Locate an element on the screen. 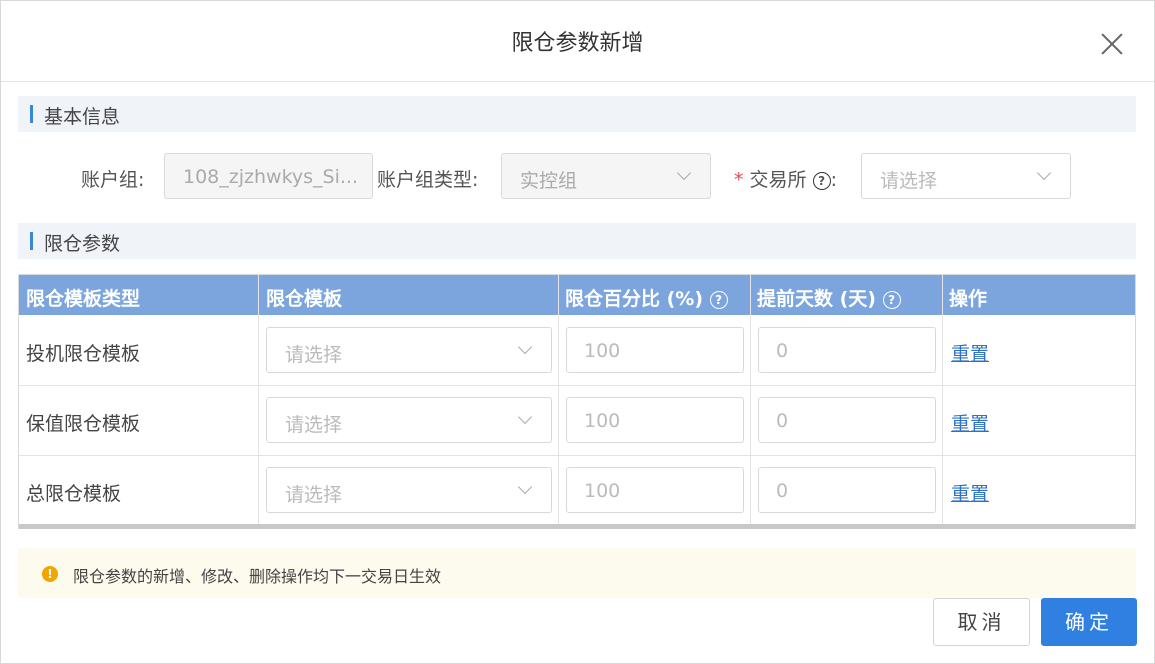  section-title: 基本信息 is located at coordinates (82, 117).